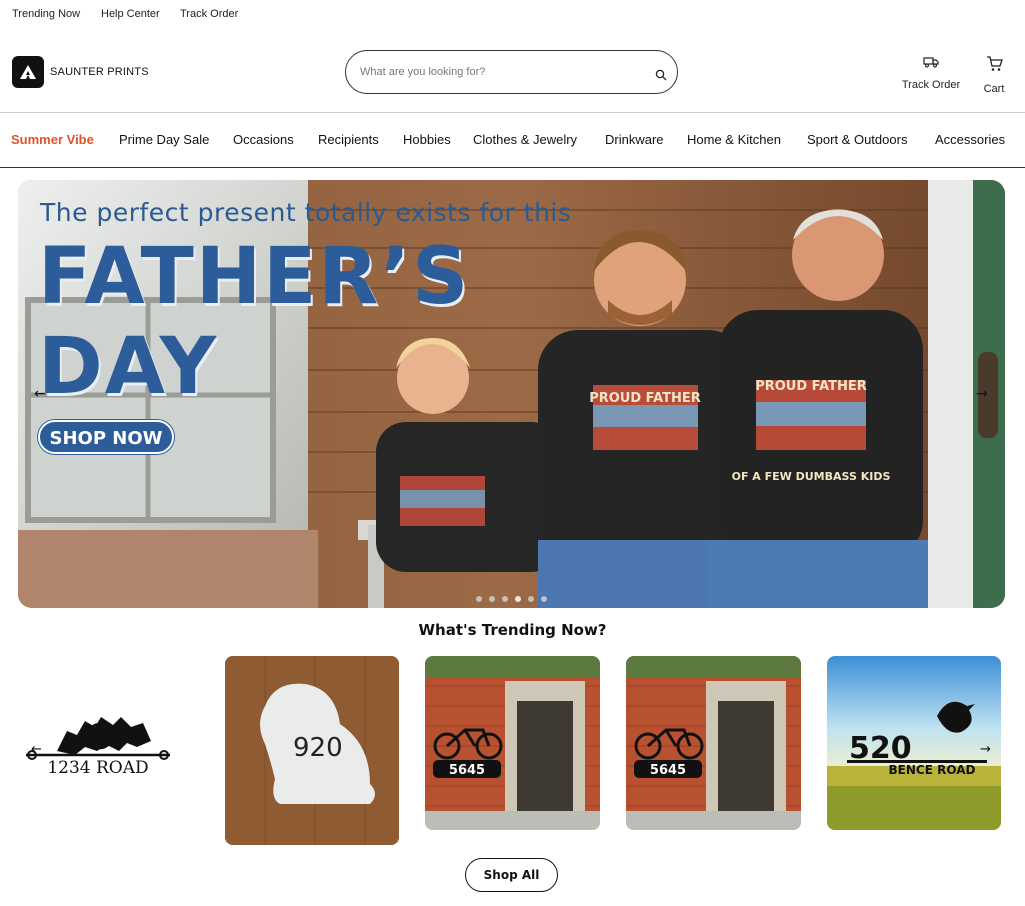 The image size is (1025, 906). What do you see at coordinates (661, 75) in the screenshot?
I see `search-icon` at bounding box center [661, 75].